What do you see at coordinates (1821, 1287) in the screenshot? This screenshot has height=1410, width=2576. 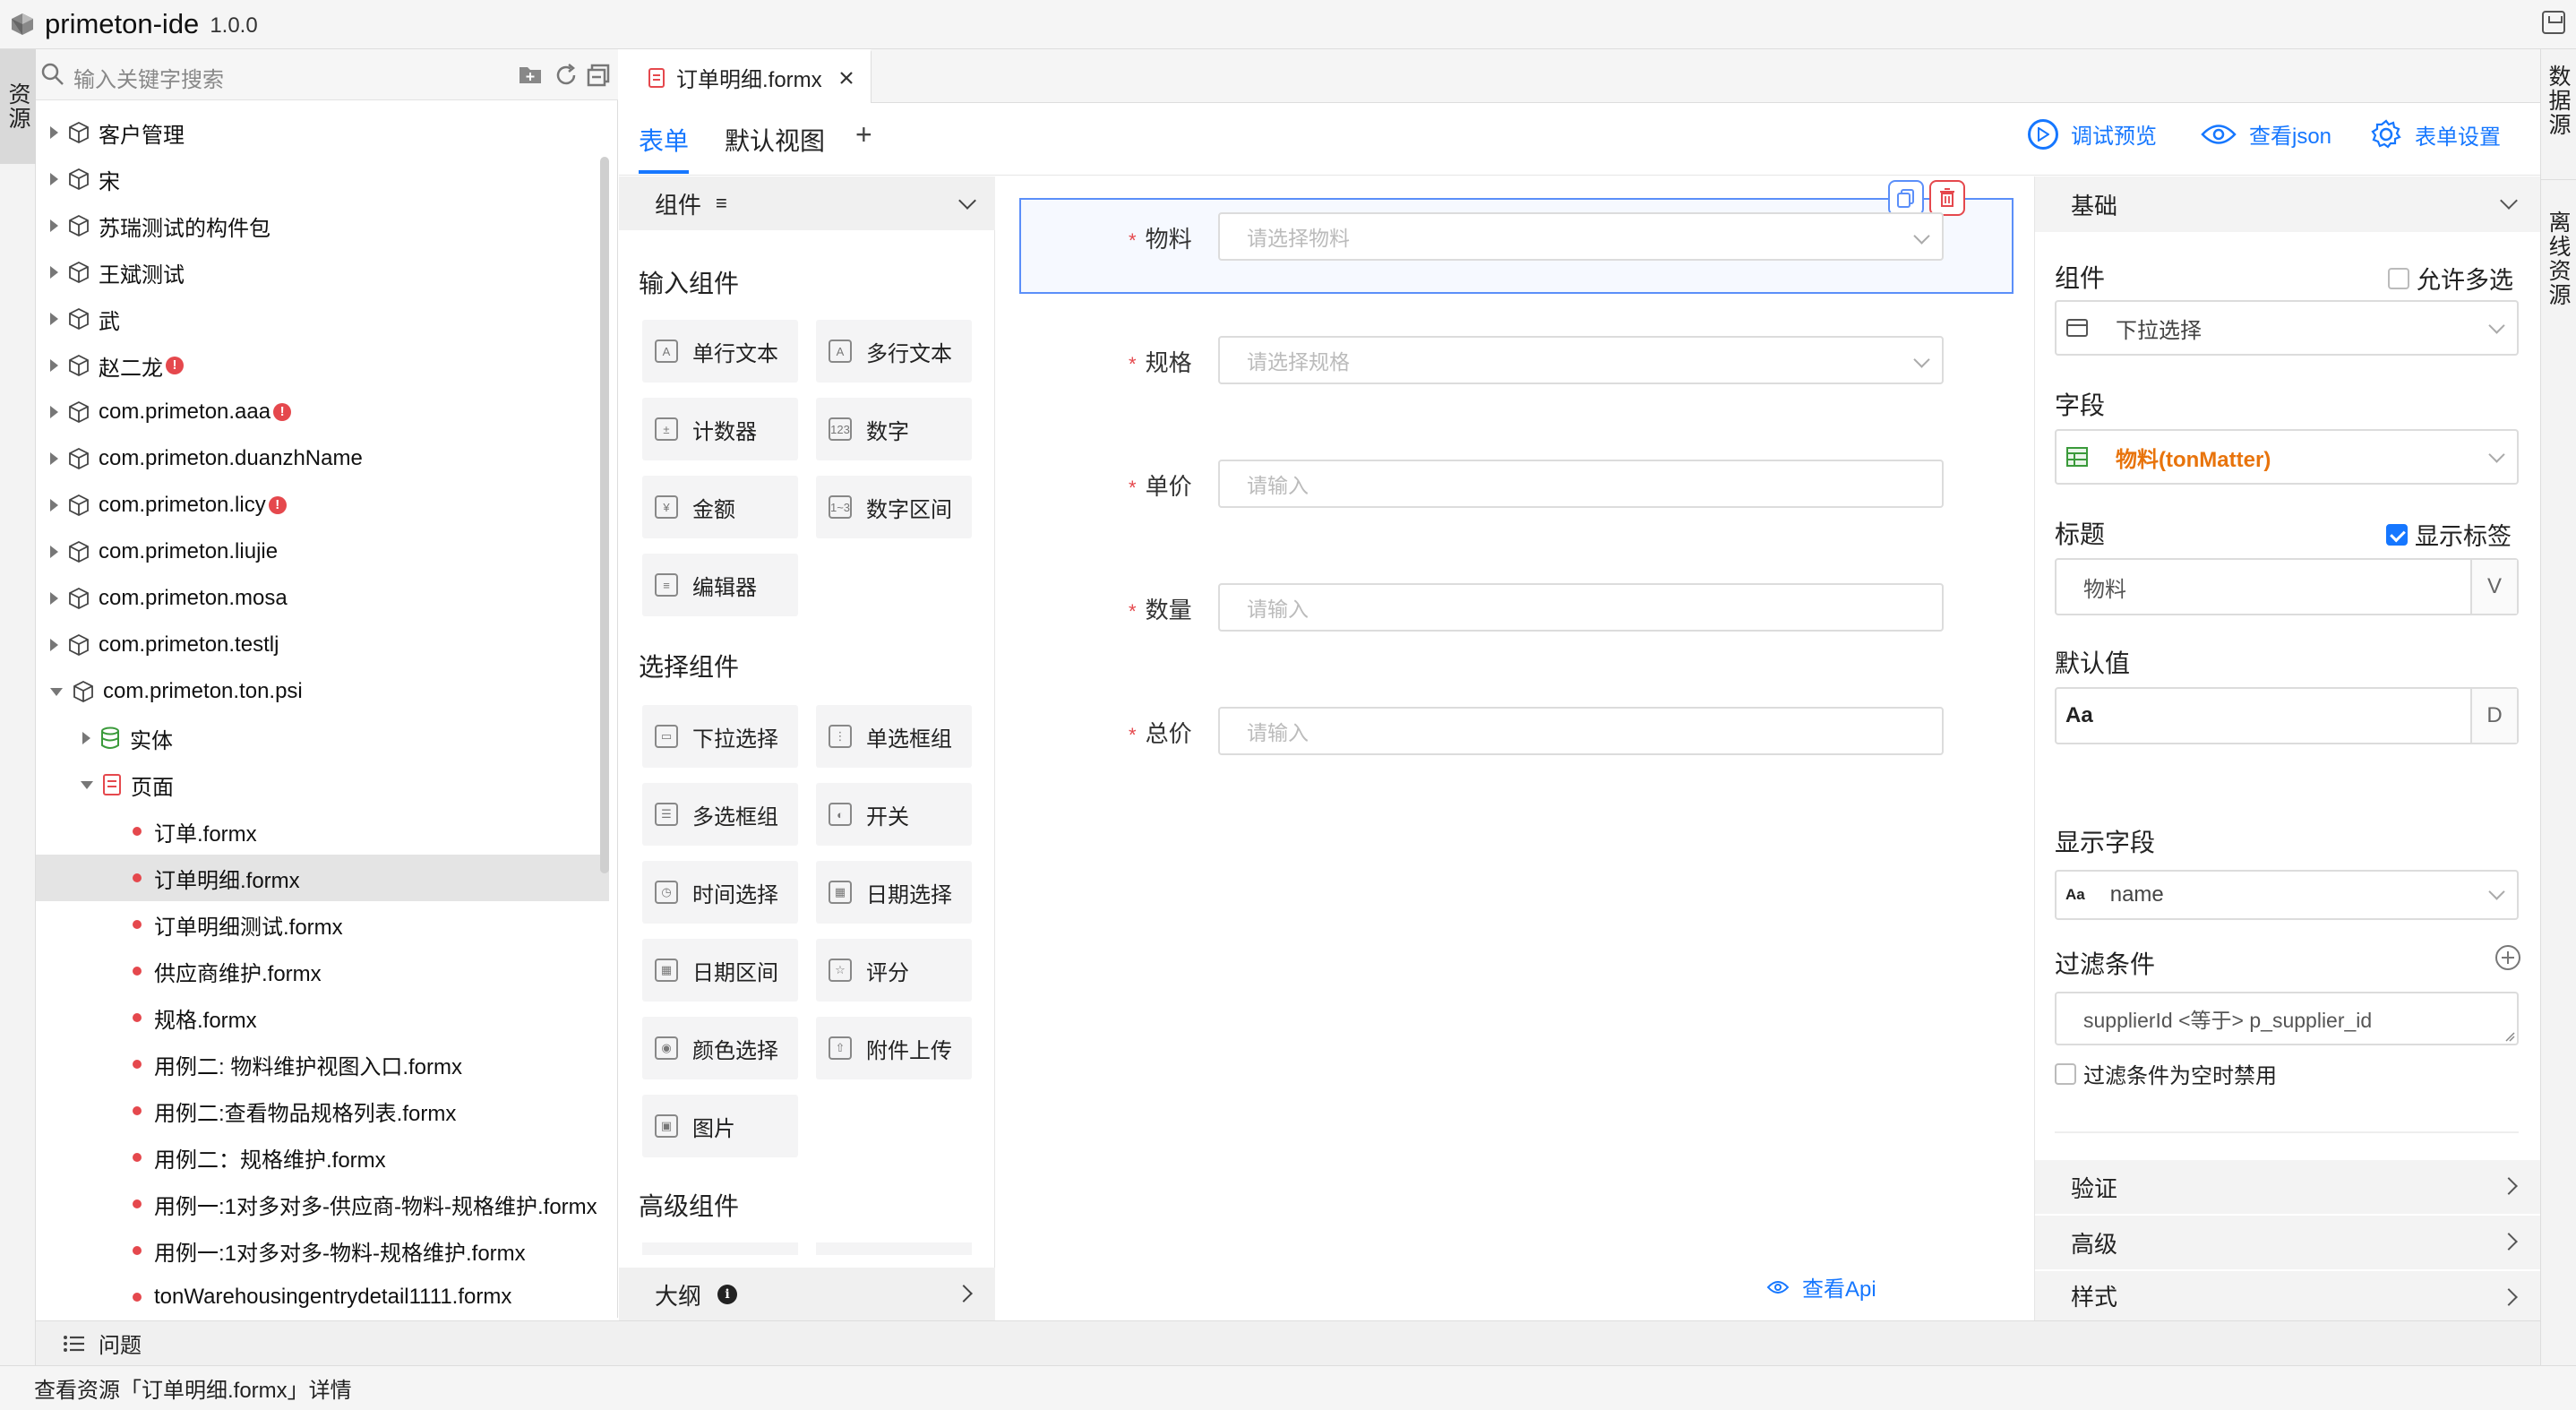 I see `view-api-link: 查看Api` at bounding box center [1821, 1287].